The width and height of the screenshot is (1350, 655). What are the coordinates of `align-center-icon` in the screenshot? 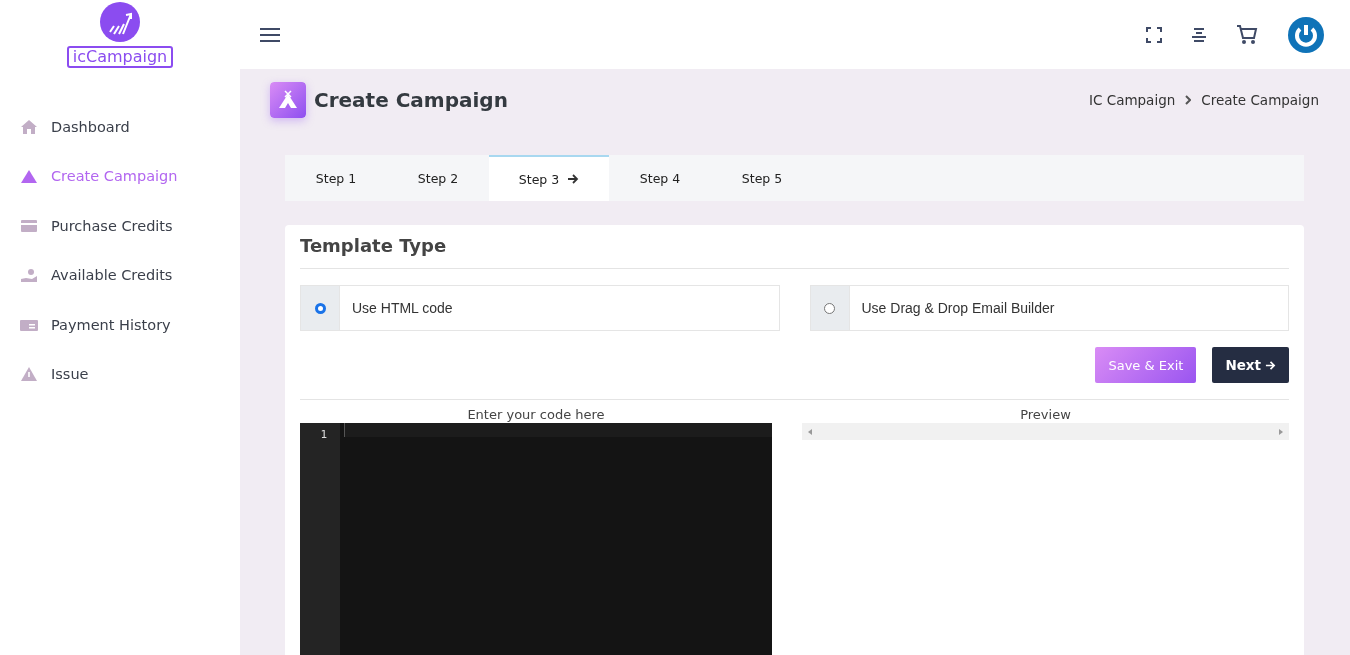 It's located at (1199, 34).